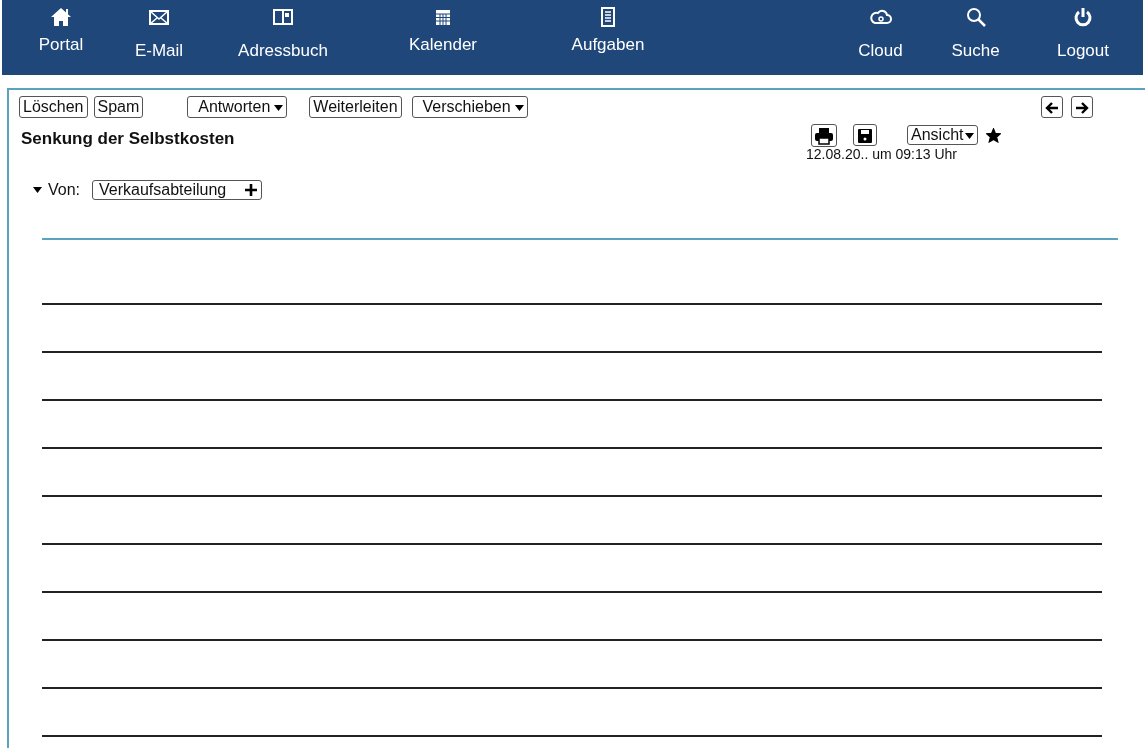  What do you see at coordinates (881, 154) in the screenshot?
I see `message-date: 12.08.20.. um 09:13 Uhr` at bounding box center [881, 154].